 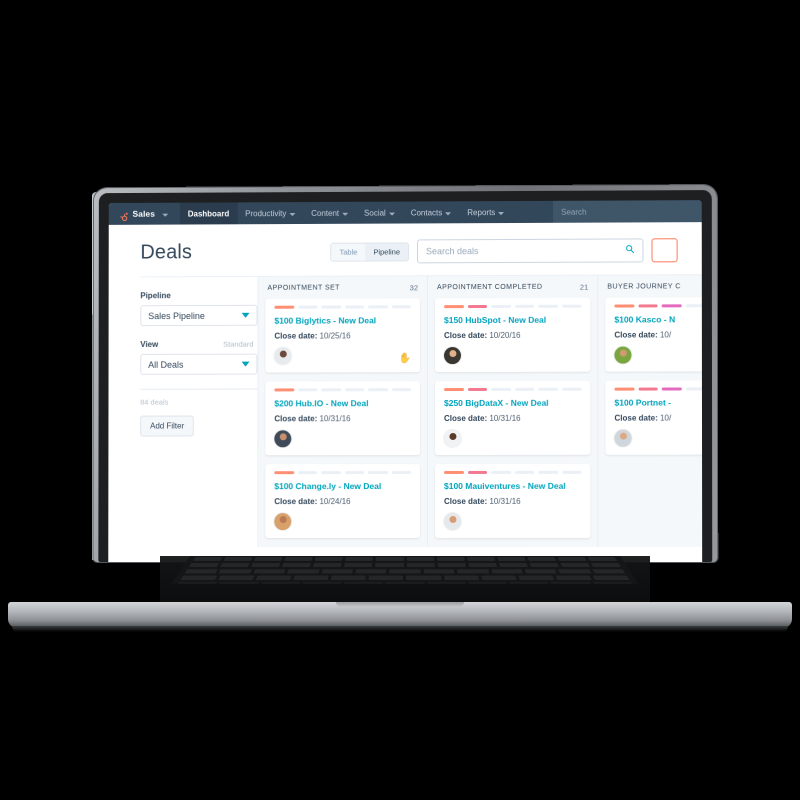 I want to click on page-header-actions: Table Pipeline Search deals, so click(x=504, y=251).